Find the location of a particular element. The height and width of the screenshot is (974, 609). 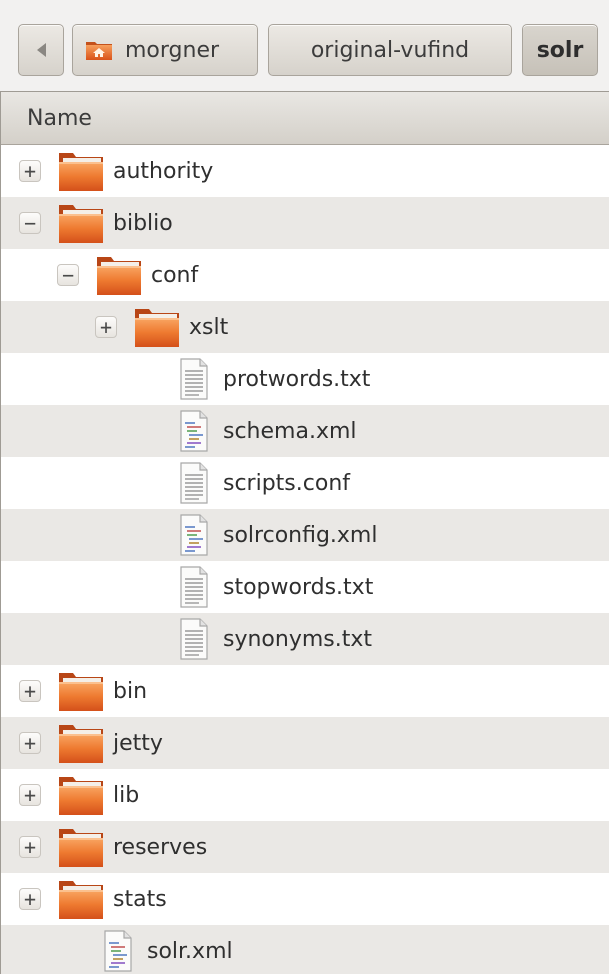

file-name: synonyms.txt is located at coordinates (298, 639).